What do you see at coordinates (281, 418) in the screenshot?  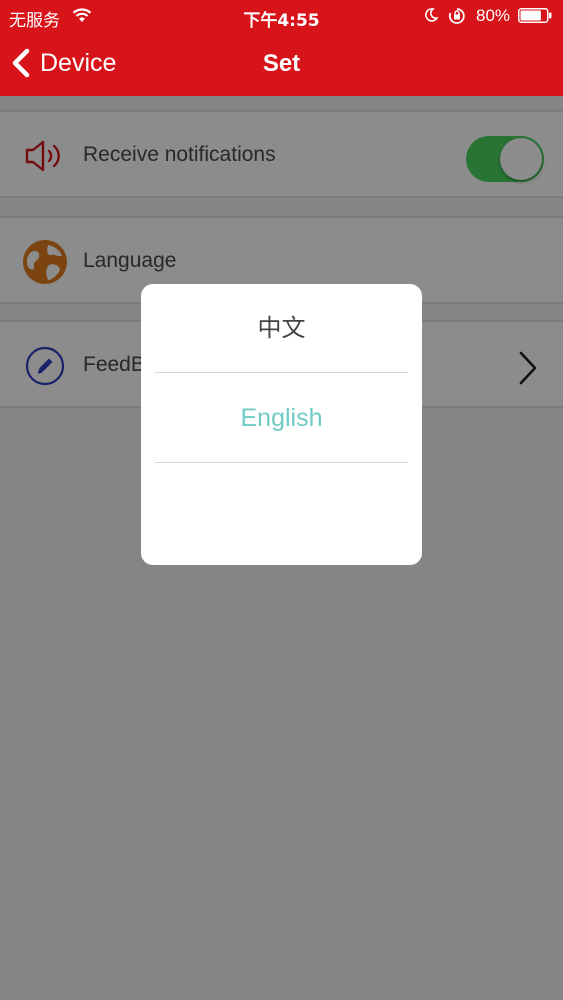 I see `language-option-english: English` at bounding box center [281, 418].